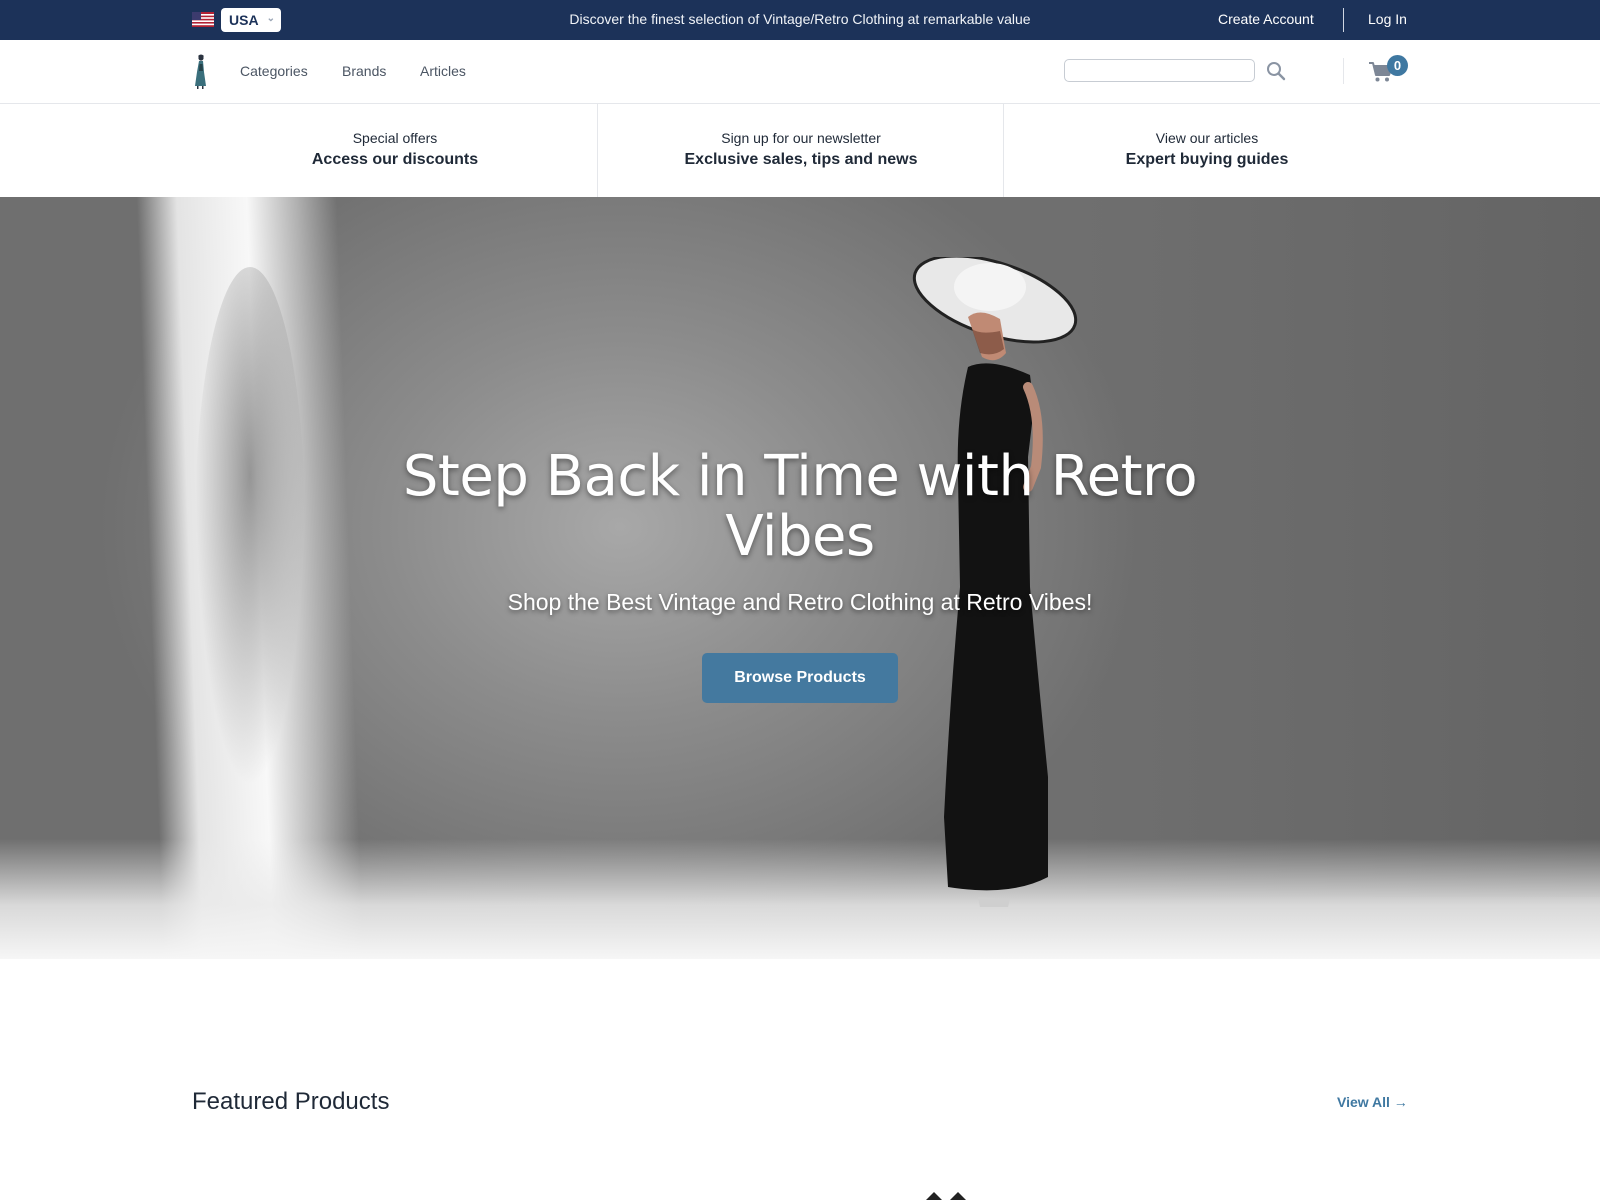 The width and height of the screenshot is (1600, 1200). What do you see at coordinates (200, 72) in the screenshot?
I see `logo-icon` at bounding box center [200, 72].